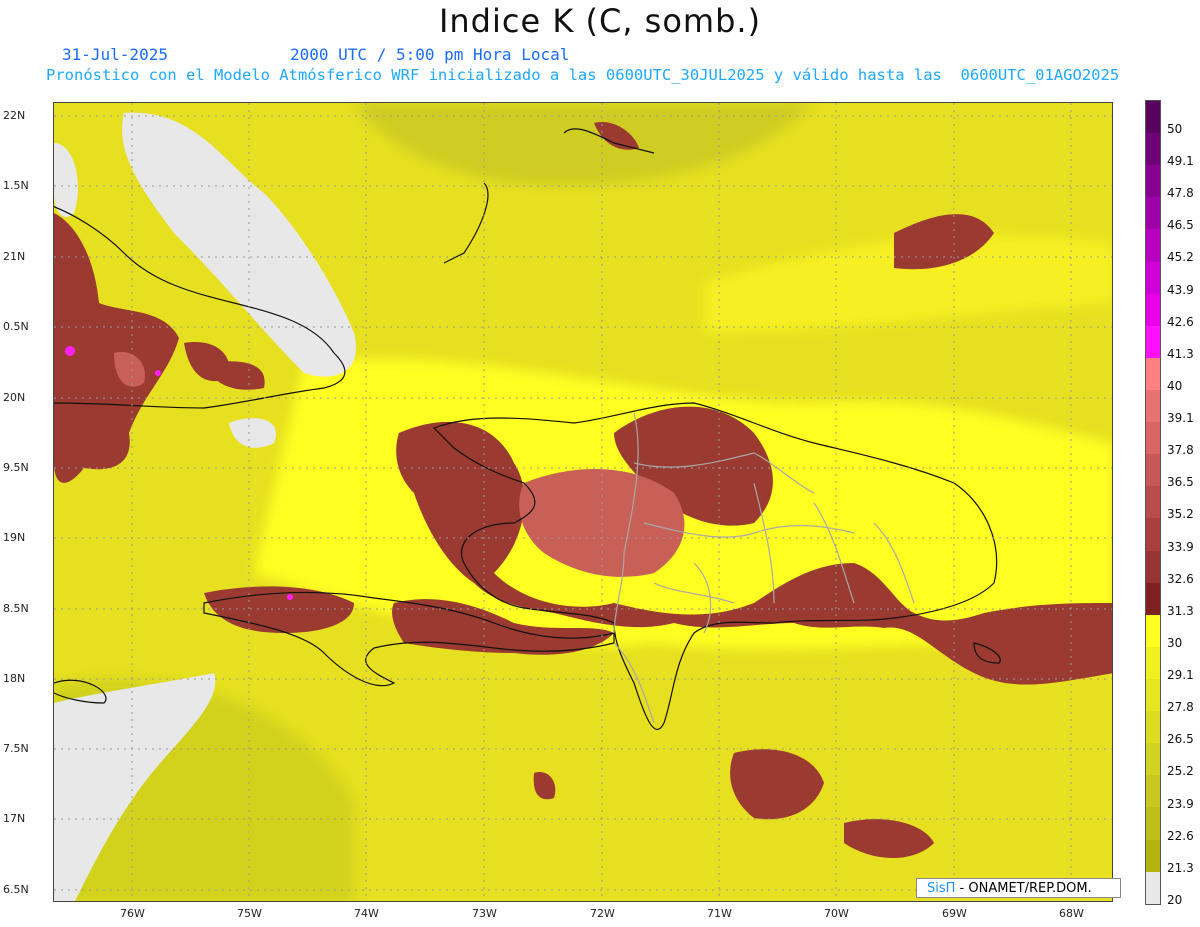  Describe the element at coordinates (70, 351) in the screenshot. I see `peak-spot` at that location.